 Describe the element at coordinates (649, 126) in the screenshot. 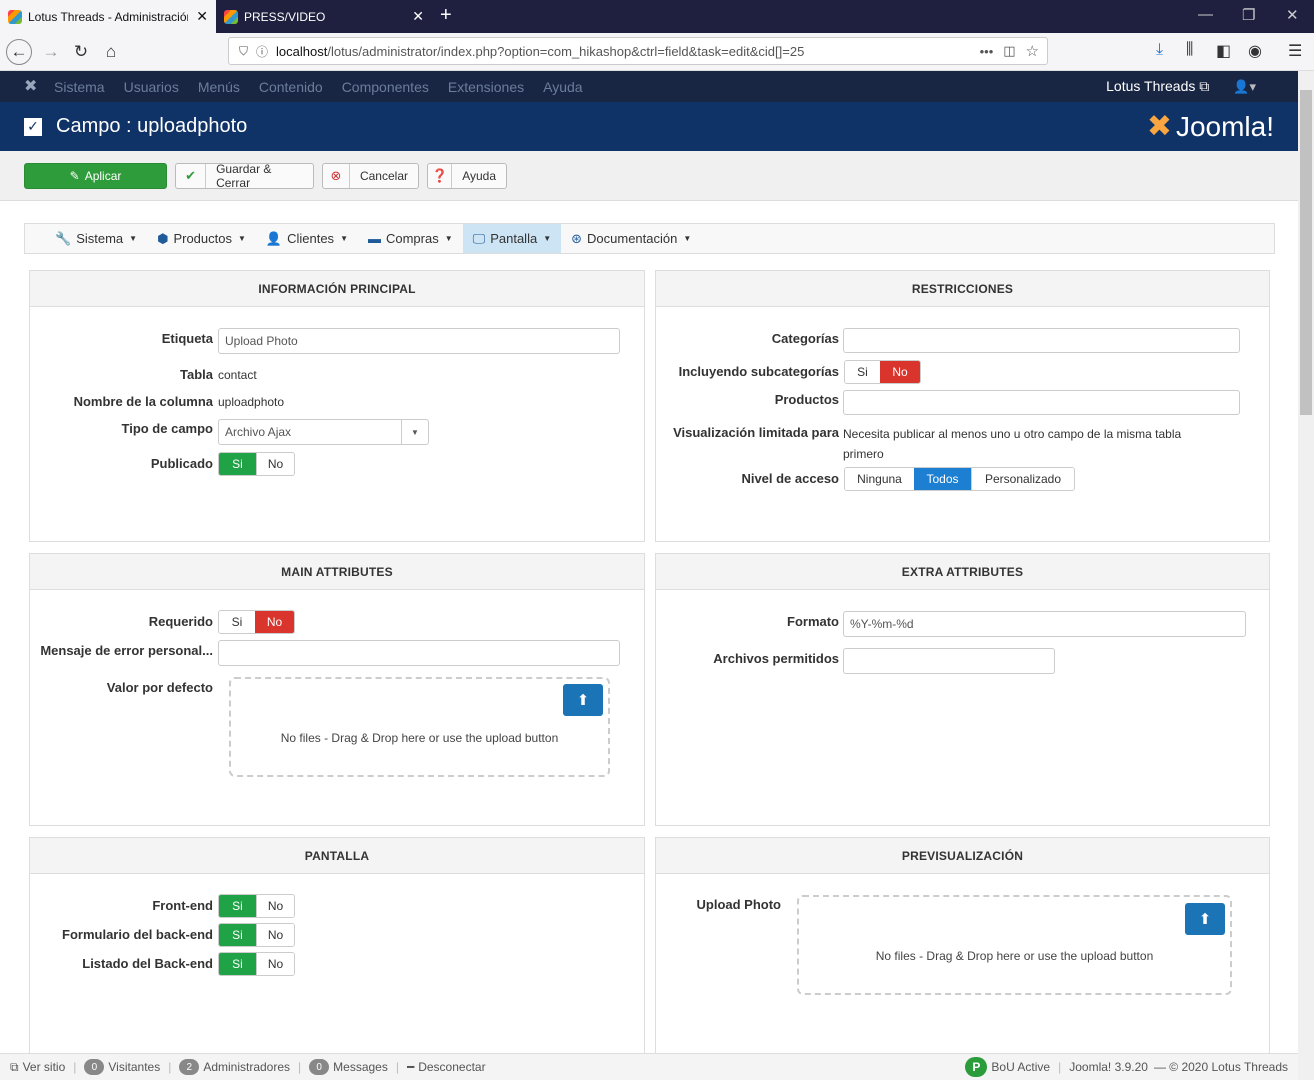

I see `title-bar: ✓ Campo : uploadphoto ✖ Joomla!` at that location.